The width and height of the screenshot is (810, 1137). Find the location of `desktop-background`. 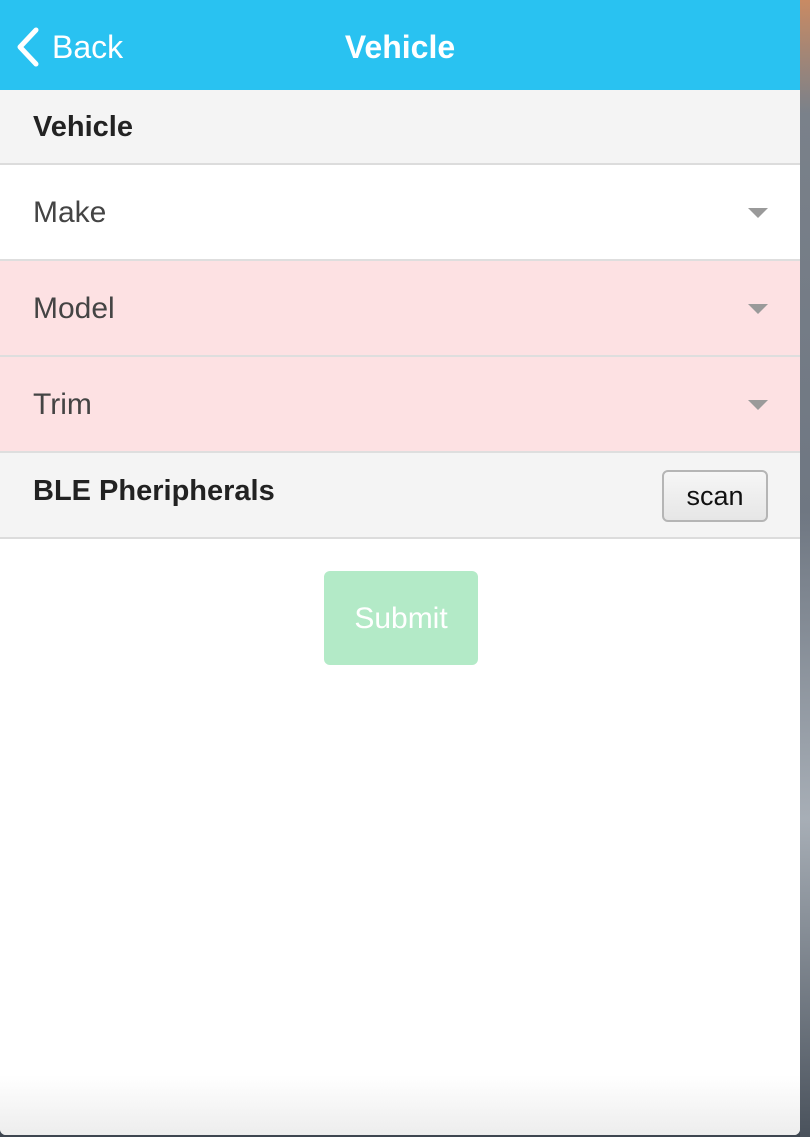

desktop-background is located at coordinates (805, 568).